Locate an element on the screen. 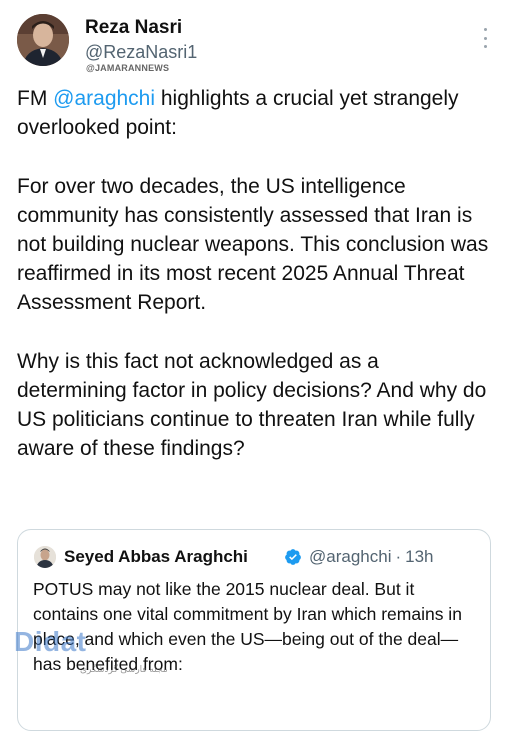  site-watermark-subtext: مجله فارسی گردشگری is located at coordinates (124, 669).